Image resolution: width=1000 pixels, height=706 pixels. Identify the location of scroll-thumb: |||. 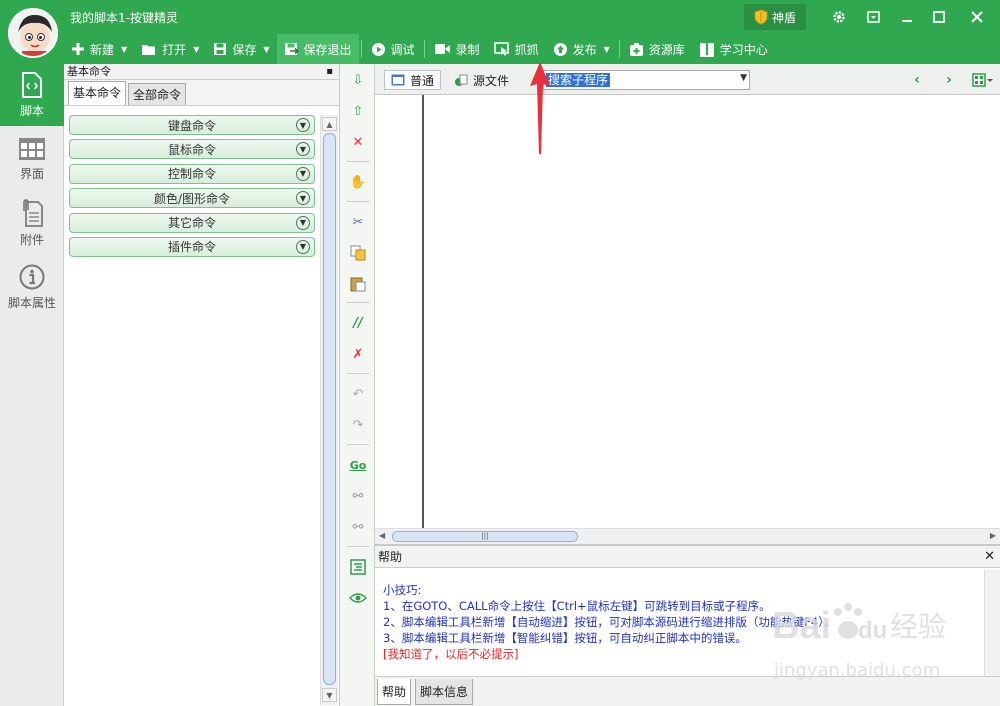
(485, 536).